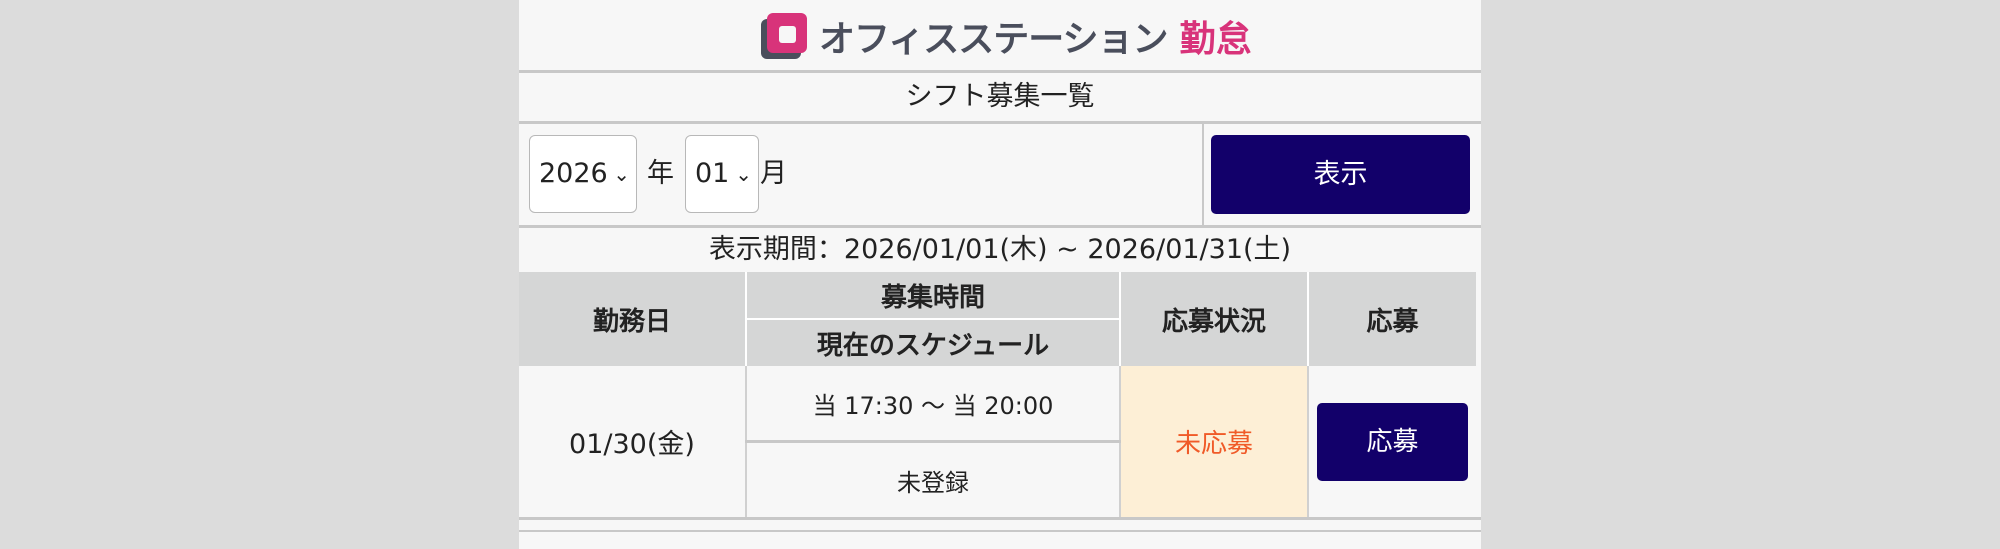 The image size is (2000, 549). I want to click on current-schedule-cell: 未登録, so click(932, 479).